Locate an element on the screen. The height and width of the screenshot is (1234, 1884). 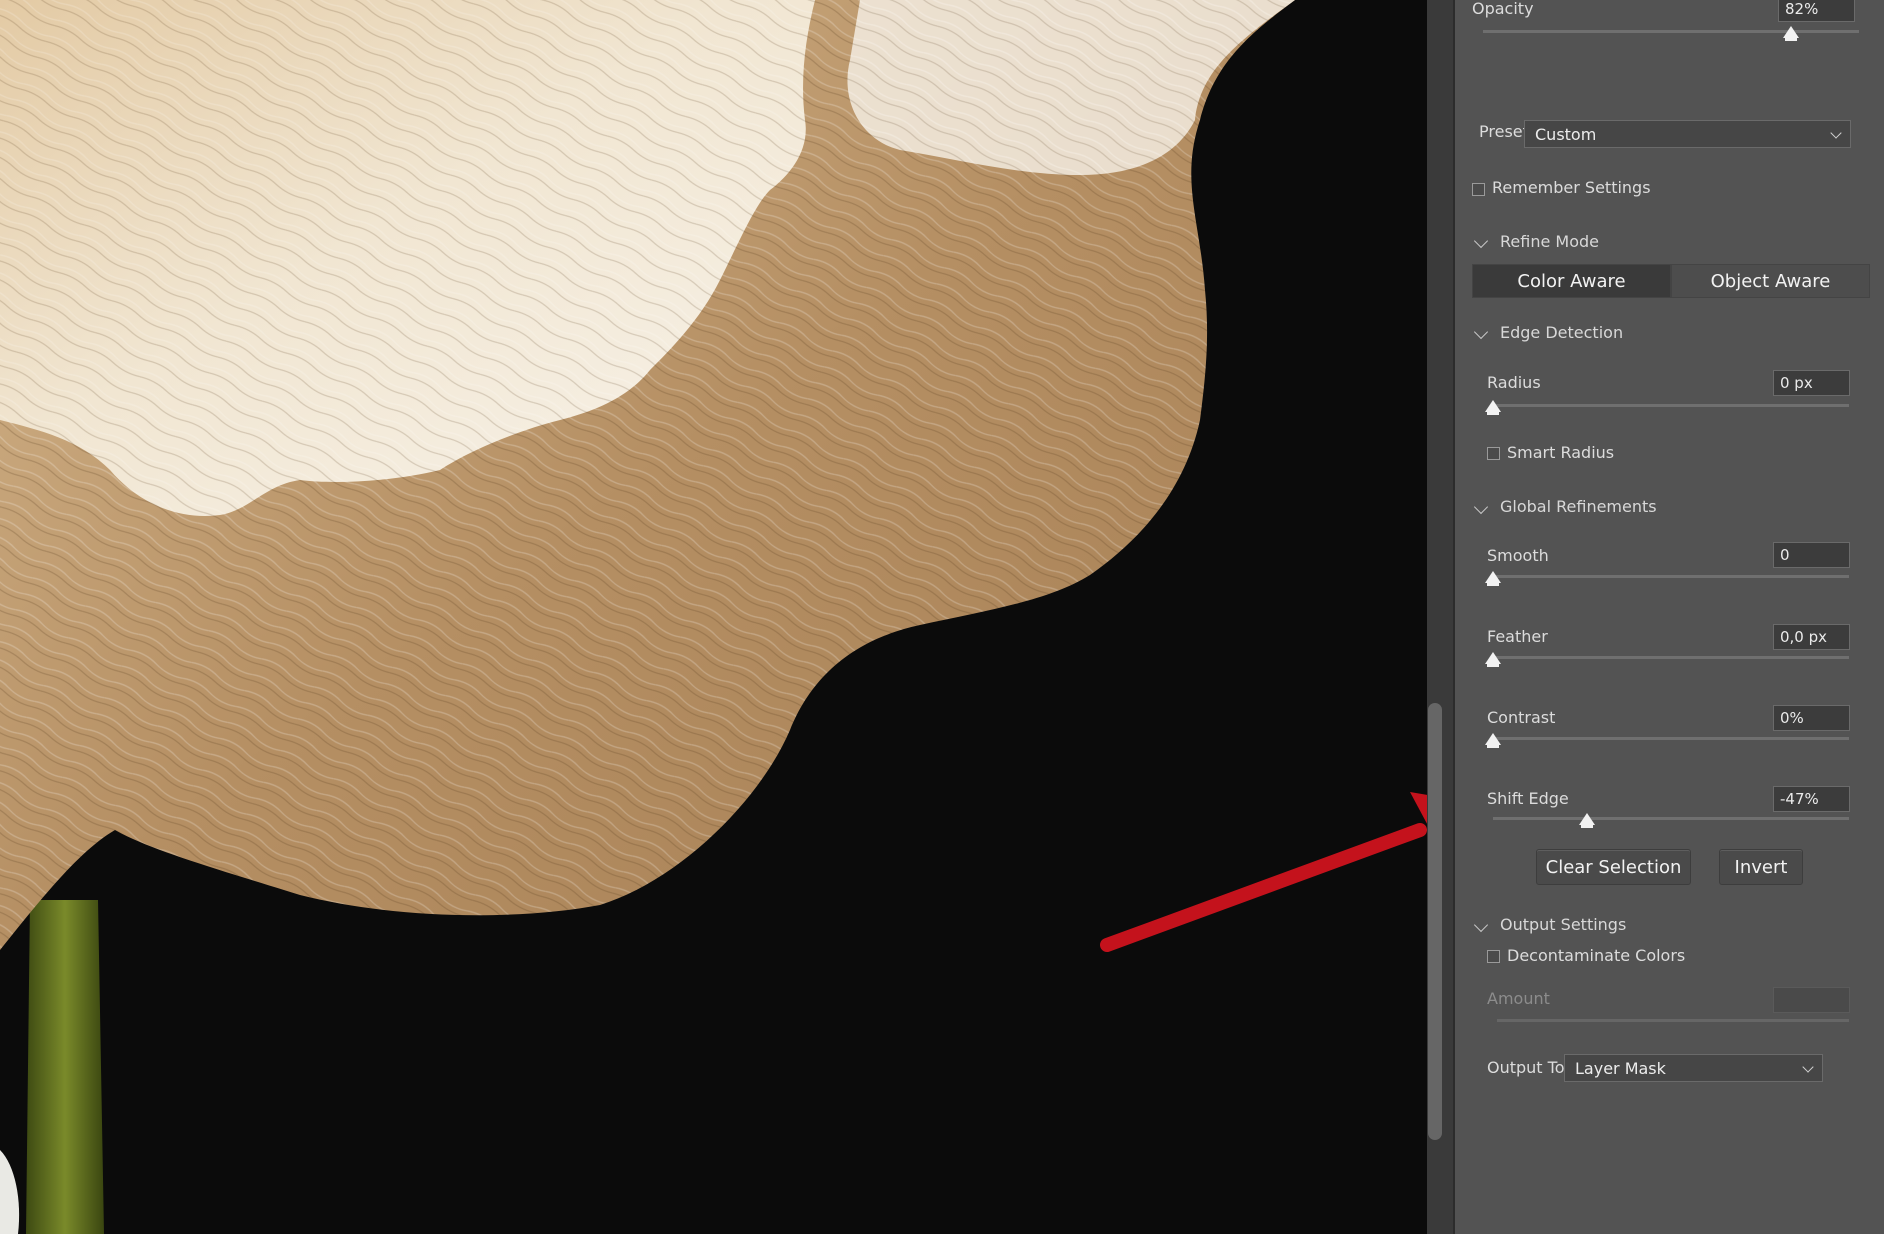
output-to-select-value: Layer Mask is located at coordinates (1620, 1068).